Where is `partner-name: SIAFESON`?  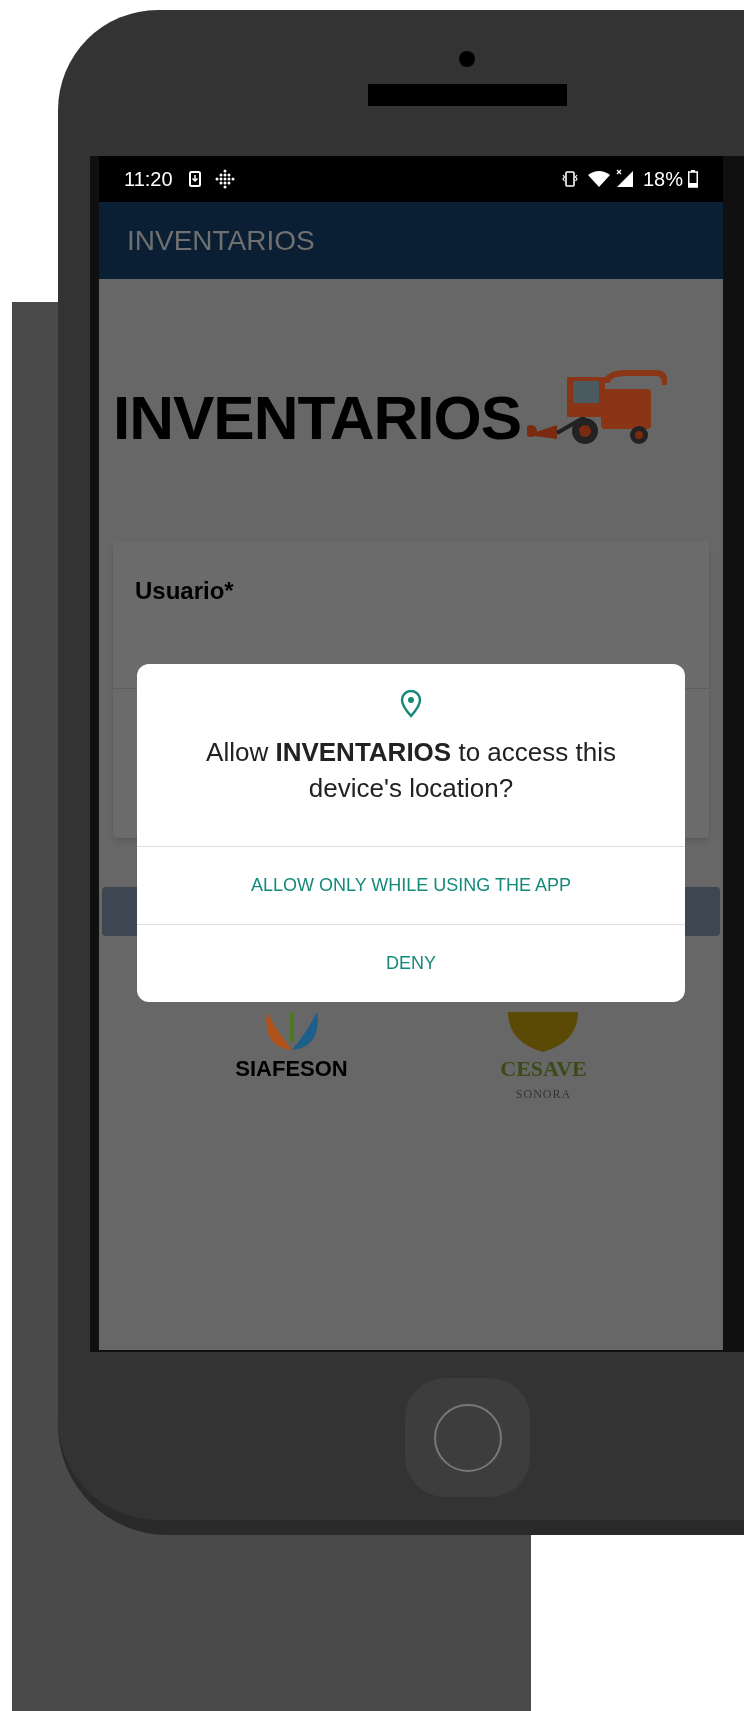
partner-name: SIAFESON is located at coordinates (291, 1069).